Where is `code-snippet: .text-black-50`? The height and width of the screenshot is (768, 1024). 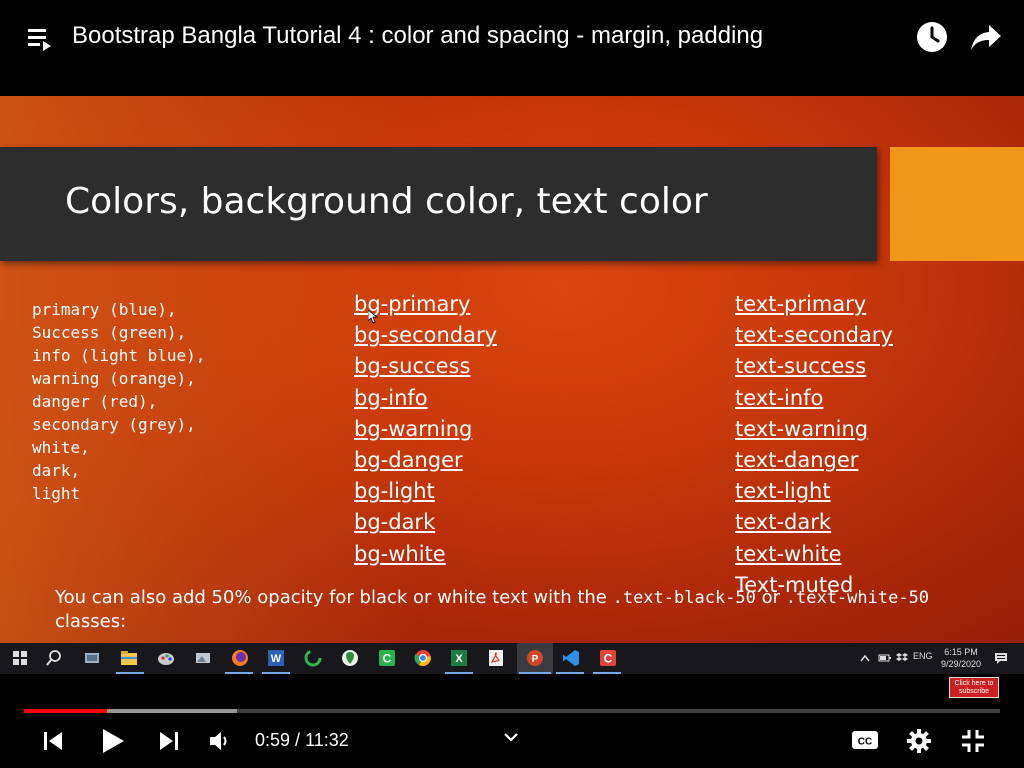
code-snippet: .text-black-50 is located at coordinates (684, 598).